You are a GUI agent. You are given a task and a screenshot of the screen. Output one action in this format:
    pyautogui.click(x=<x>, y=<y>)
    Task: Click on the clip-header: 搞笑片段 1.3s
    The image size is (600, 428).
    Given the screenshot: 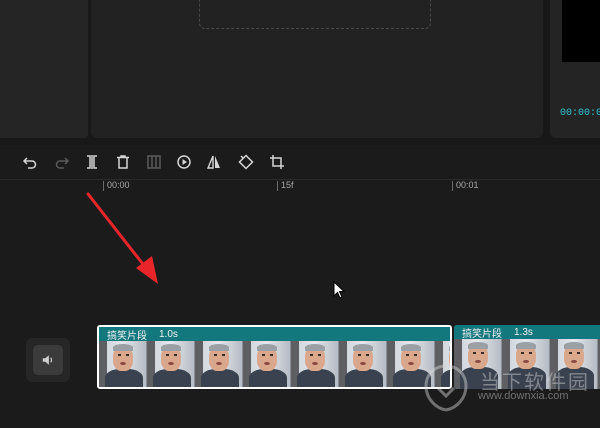 What is the action you would take?
    pyautogui.click(x=527, y=332)
    